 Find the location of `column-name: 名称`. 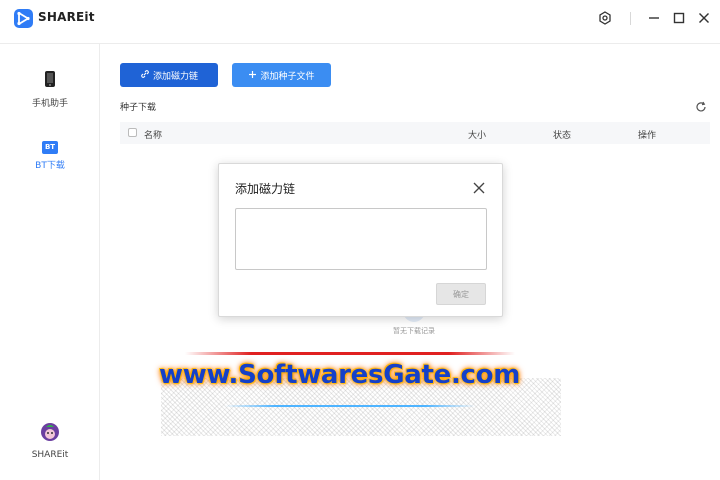

column-name: 名称 is located at coordinates (153, 134).